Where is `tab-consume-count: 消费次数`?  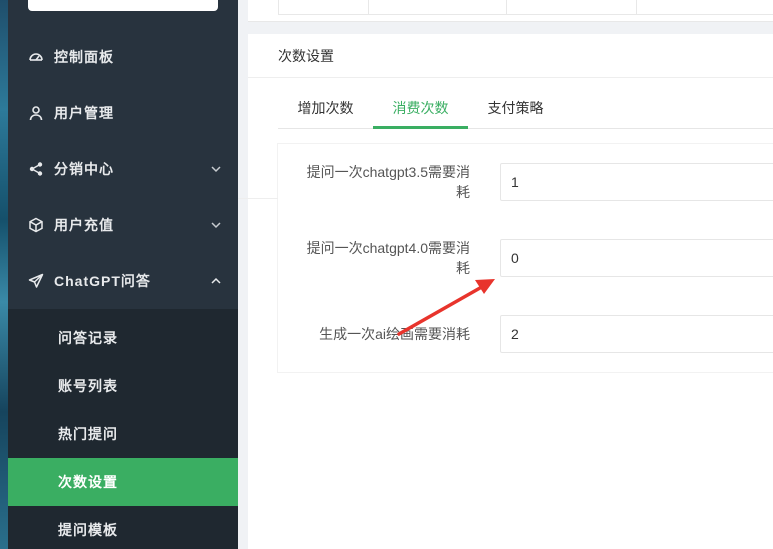 tab-consume-count: 消费次数 is located at coordinates (420, 111).